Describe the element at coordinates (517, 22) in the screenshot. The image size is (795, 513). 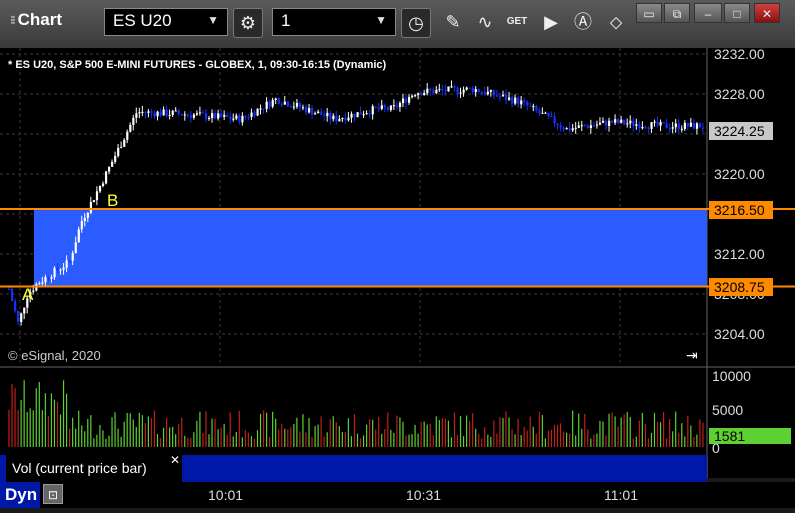
I see `get-data-icon: GET` at that location.